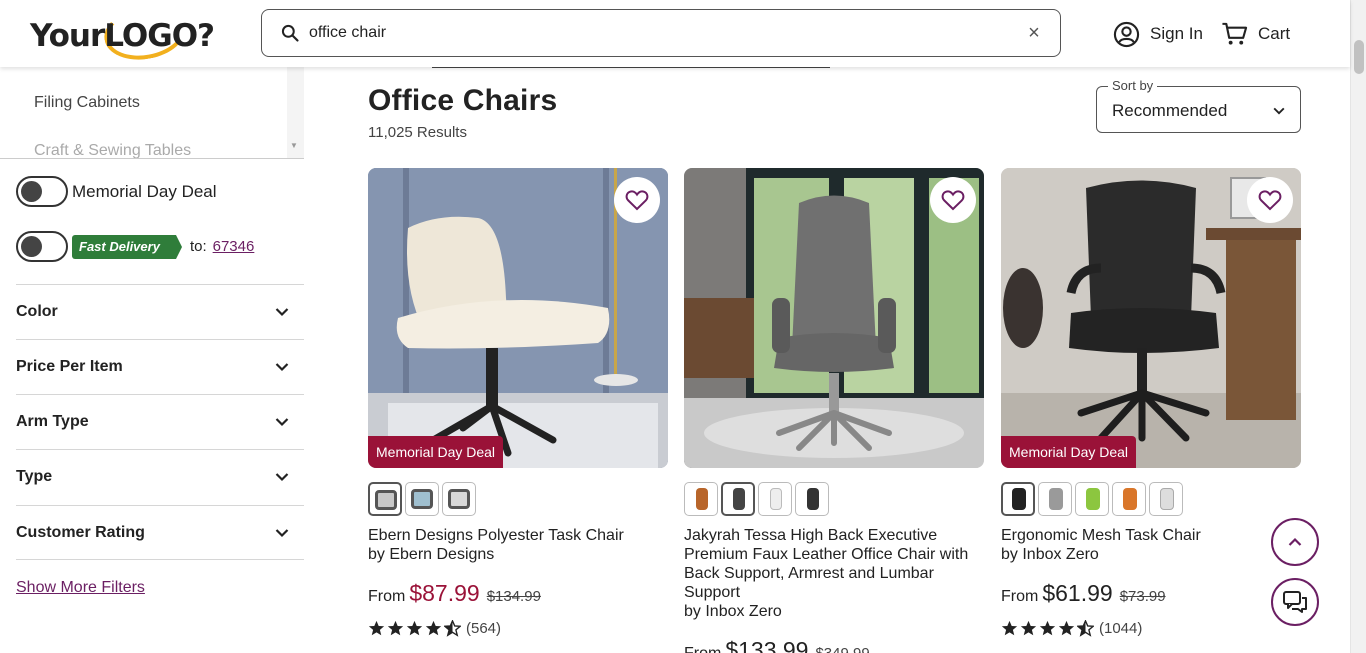 The height and width of the screenshot is (653, 1366). Describe the element at coordinates (1133, 85) in the screenshot. I see `sort-legend: Sort by` at that location.